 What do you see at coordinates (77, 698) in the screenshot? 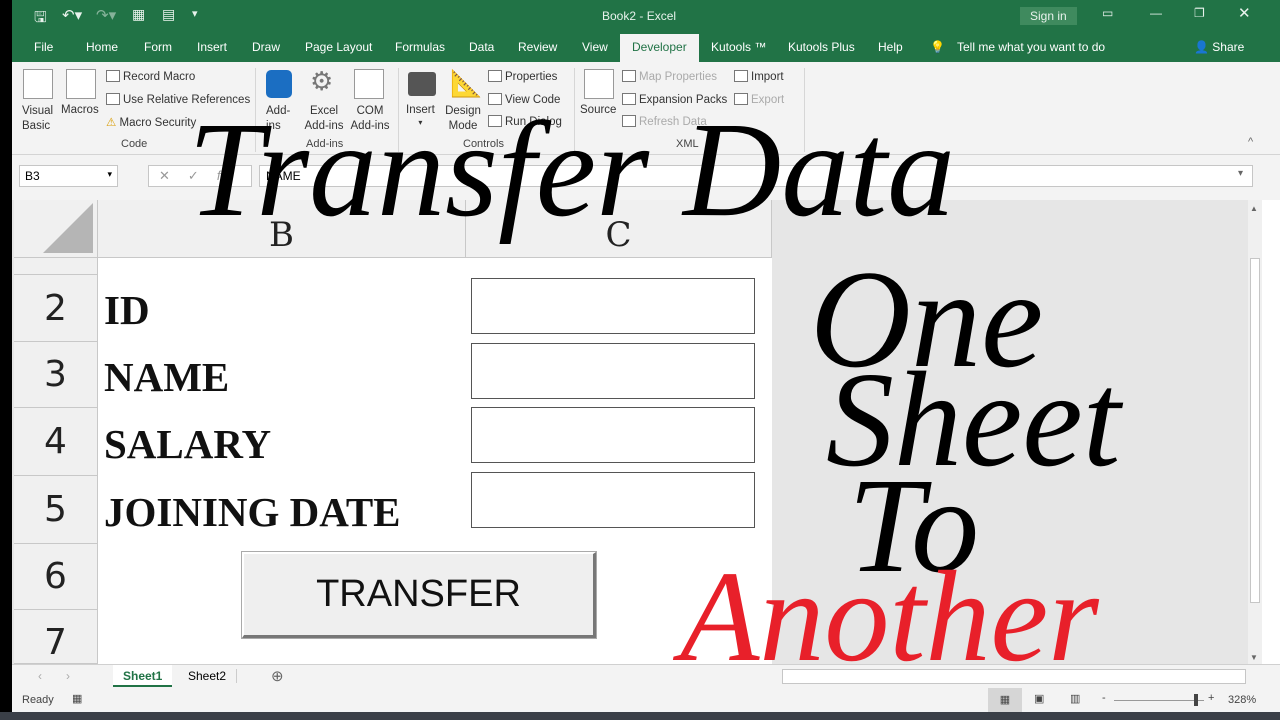
I see `macro-recording-icon: ▦` at bounding box center [77, 698].